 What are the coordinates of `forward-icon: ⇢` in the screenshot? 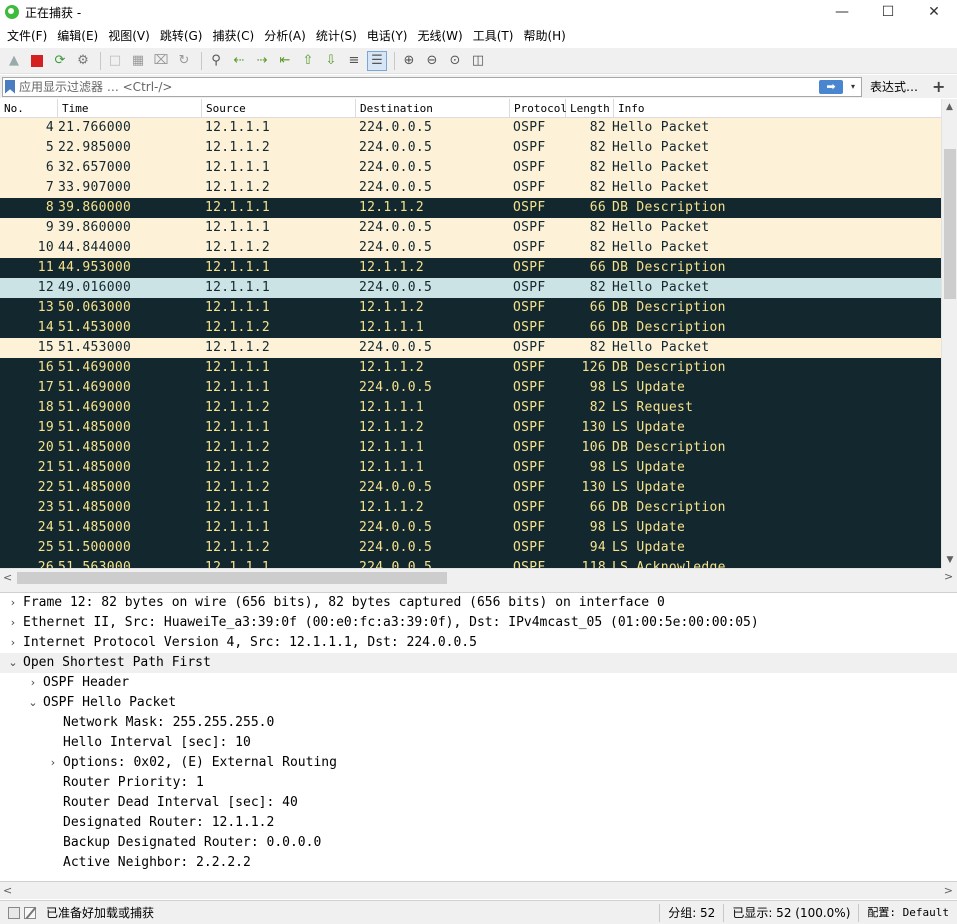 It's located at (262, 61).